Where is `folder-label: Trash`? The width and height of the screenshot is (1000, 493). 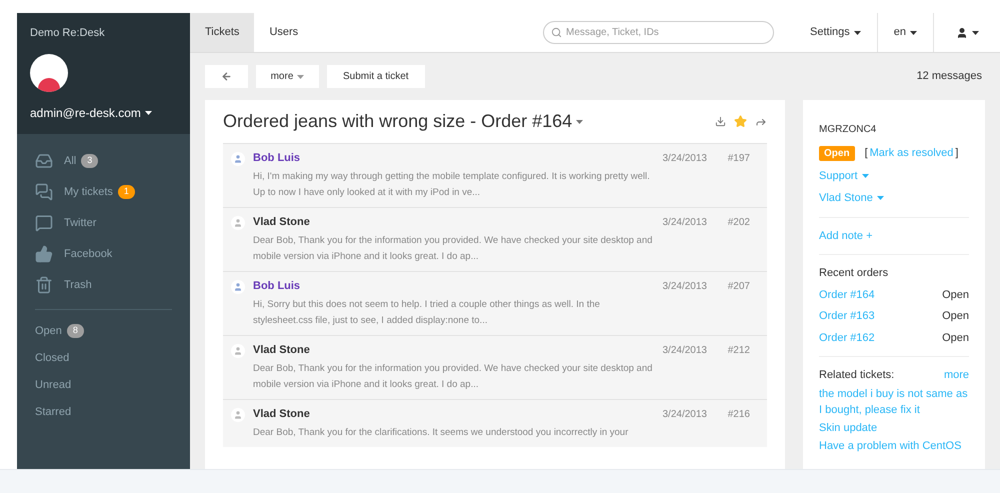 folder-label: Trash is located at coordinates (78, 285).